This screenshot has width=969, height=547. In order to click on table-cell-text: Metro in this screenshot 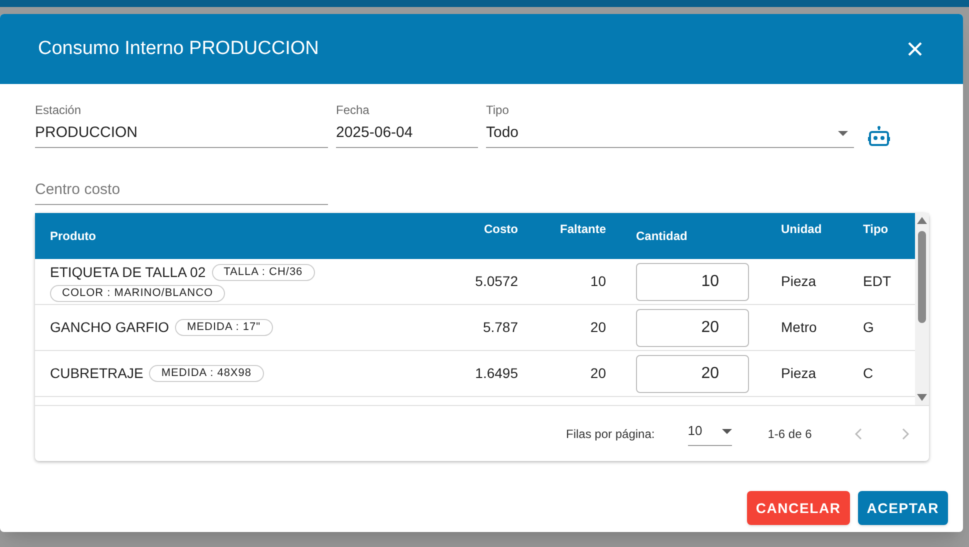, I will do `click(799, 327)`.